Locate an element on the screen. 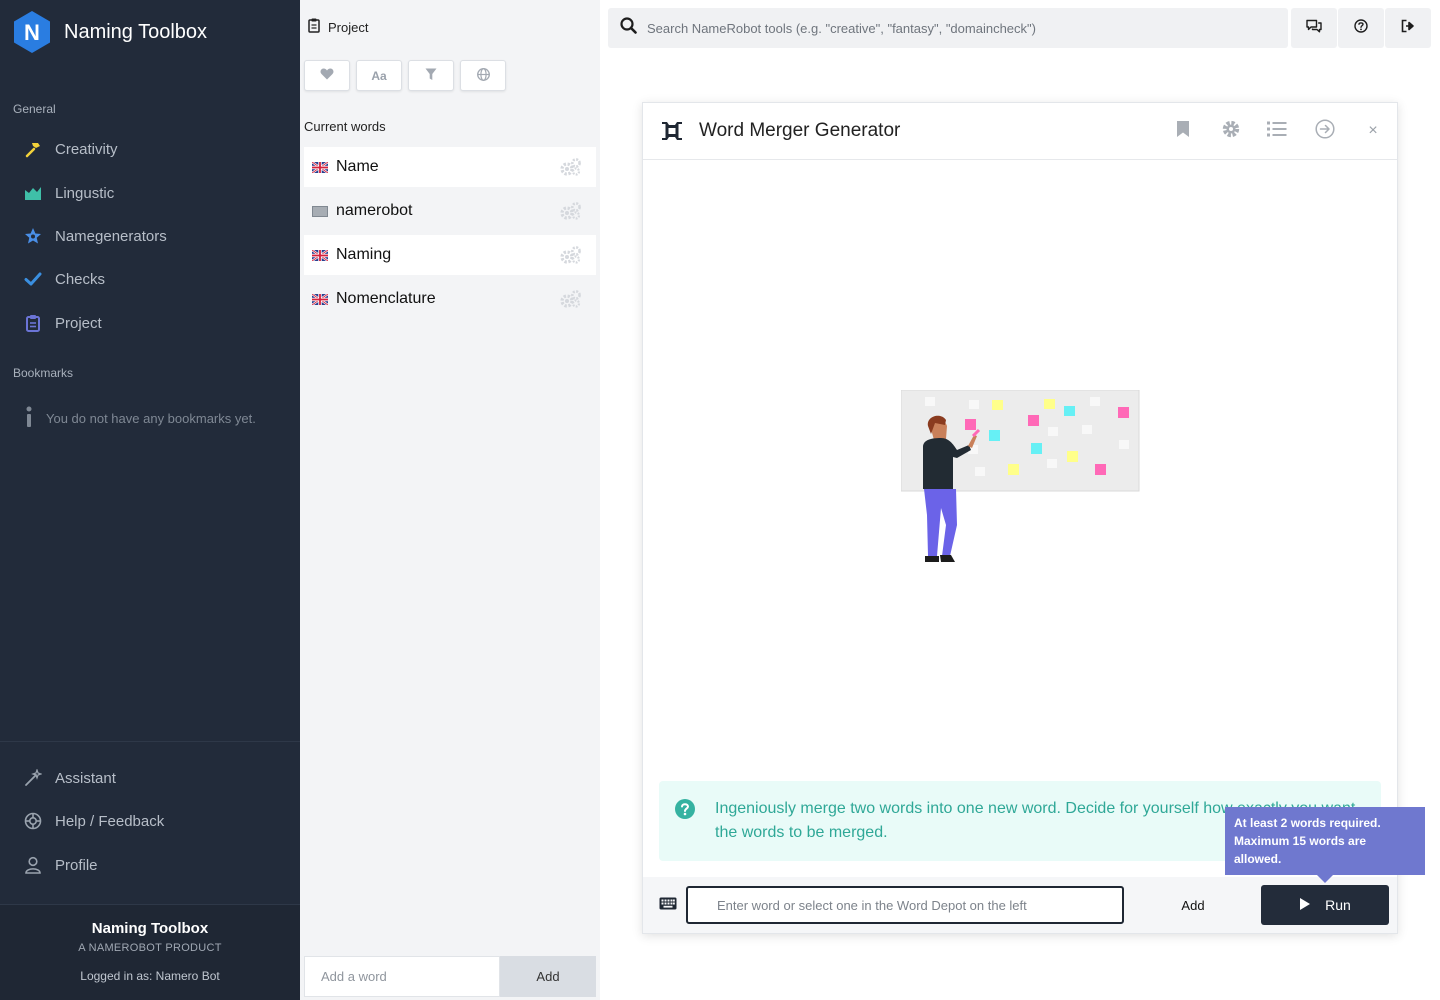  settings-button is located at coordinates (1231, 131).